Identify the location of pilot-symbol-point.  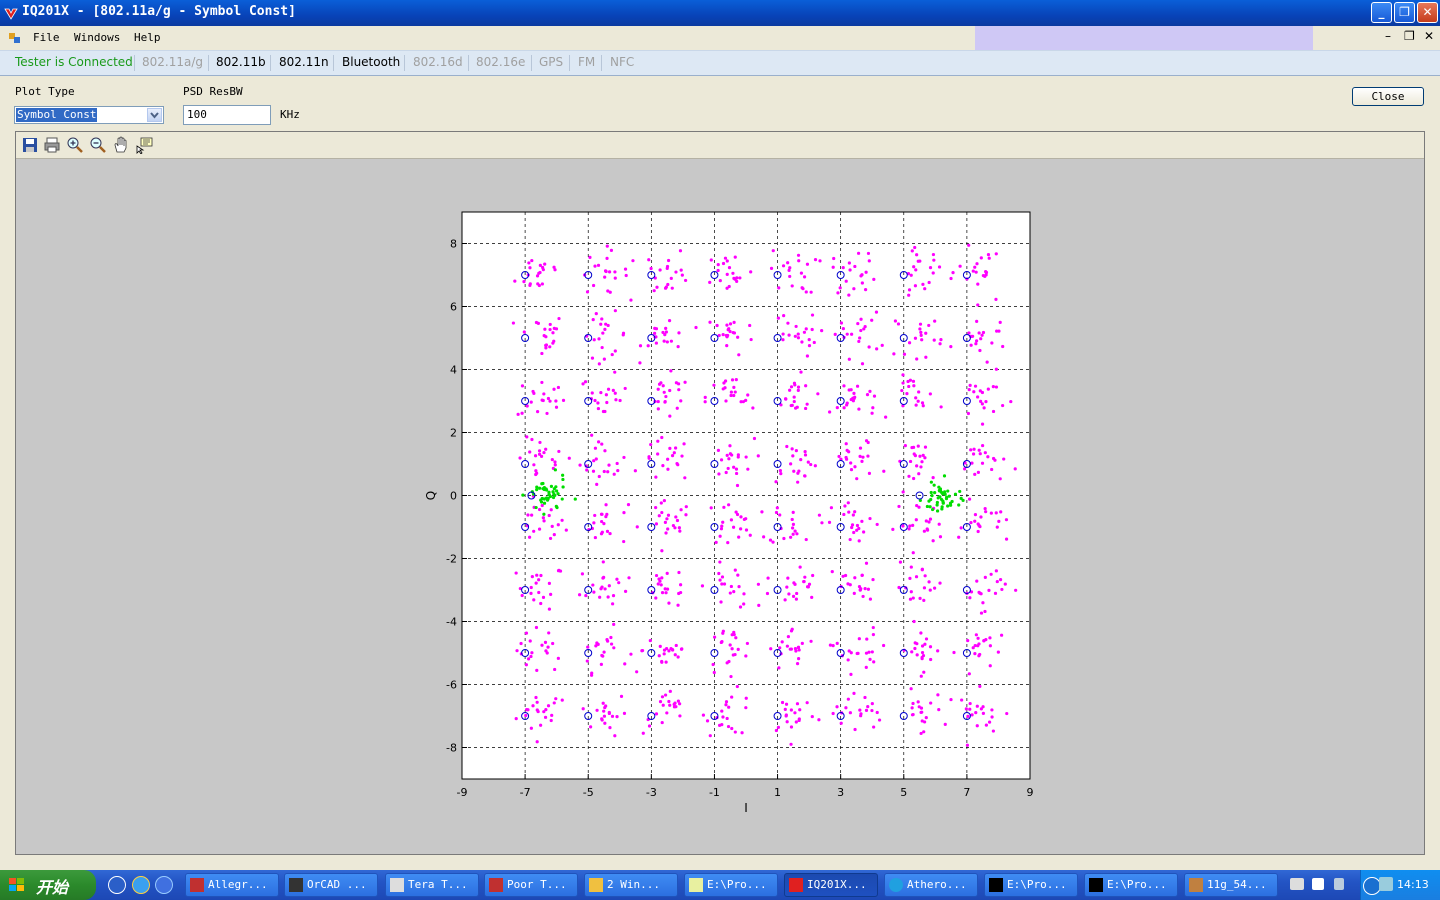
(932, 496).